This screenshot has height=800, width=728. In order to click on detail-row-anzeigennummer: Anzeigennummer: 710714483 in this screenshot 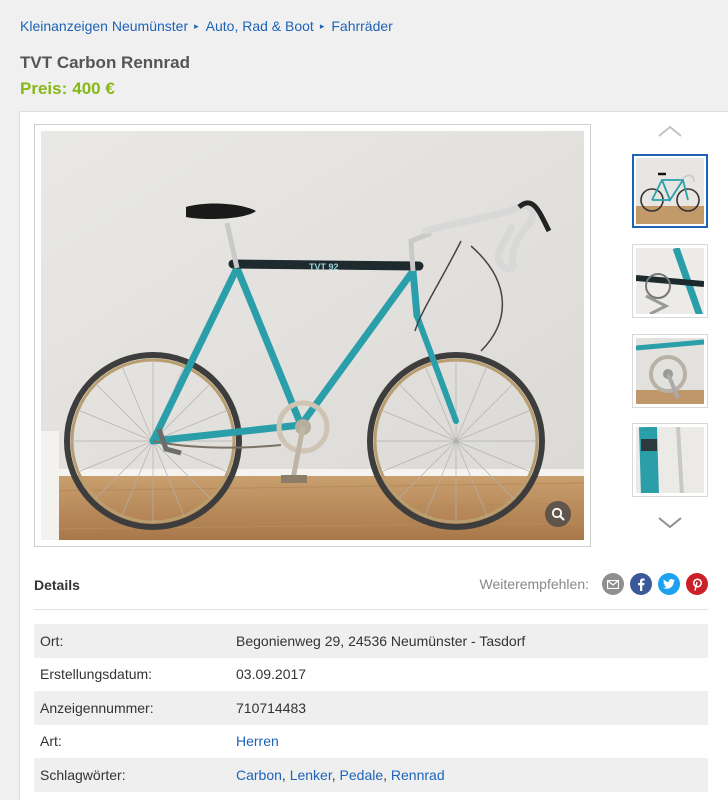, I will do `click(371, 708)`.